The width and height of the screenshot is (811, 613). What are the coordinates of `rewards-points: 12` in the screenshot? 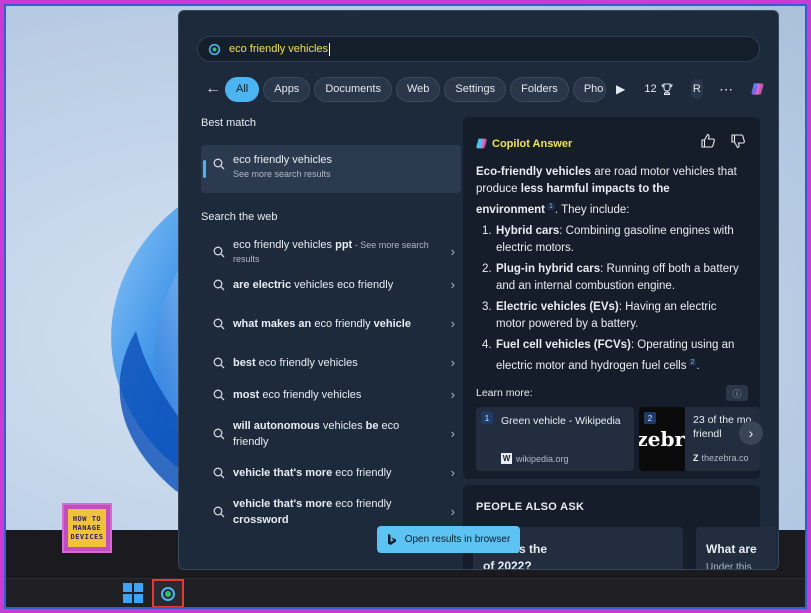 It's located at (658, 89).